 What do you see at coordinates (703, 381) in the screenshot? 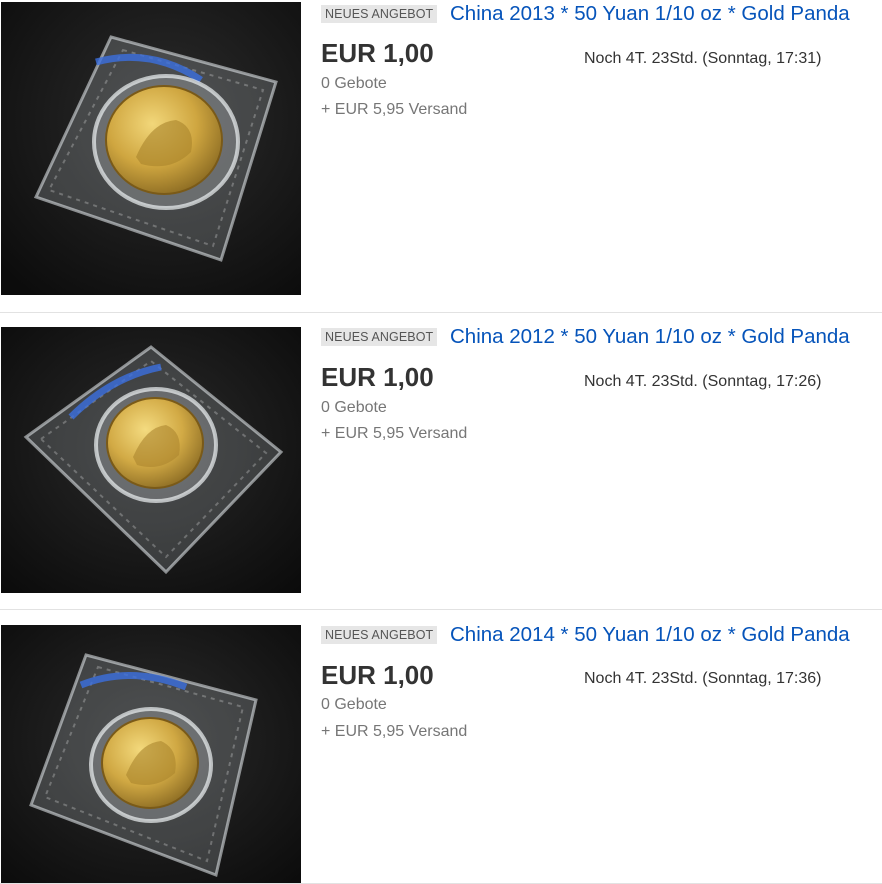
I see `time-left: Noch 4T. 23Std. (Sonntag, 17:26)` at bounding box center [703, 381].